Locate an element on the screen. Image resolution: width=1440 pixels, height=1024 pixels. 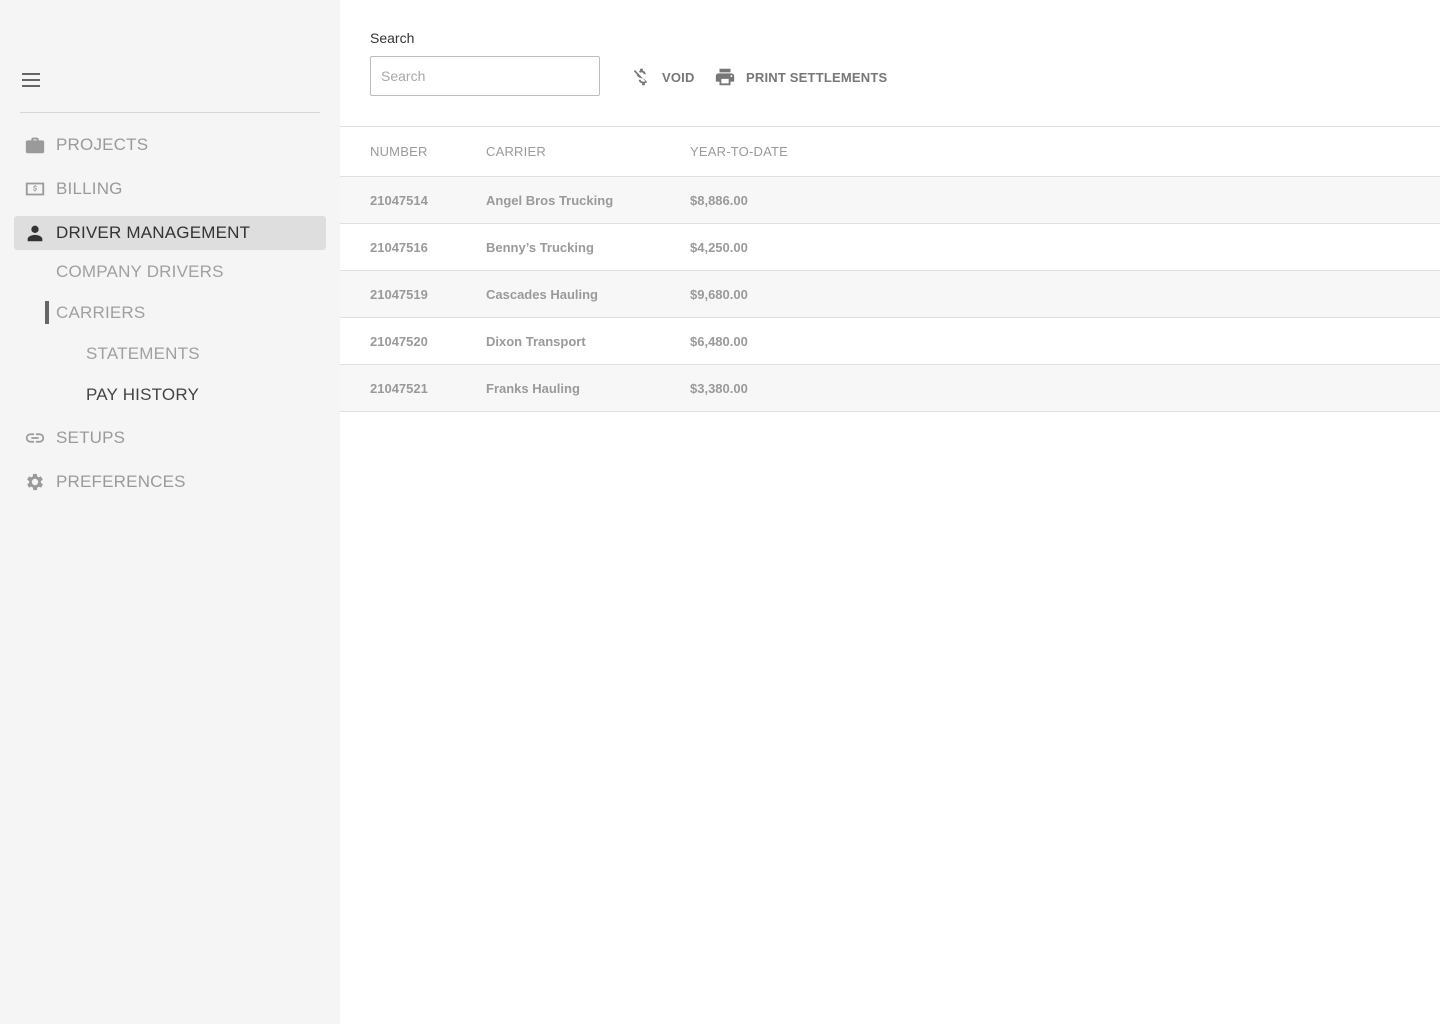
gear-icon is located at coordinates (35, 482).